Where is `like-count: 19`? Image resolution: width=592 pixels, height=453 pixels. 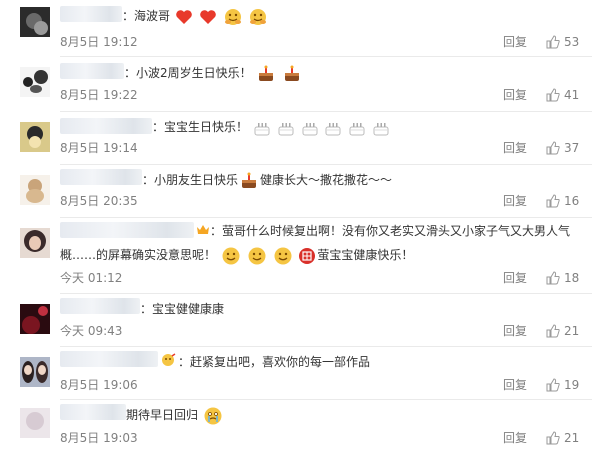 like-count: 19 is located at coordinates (572, 385).